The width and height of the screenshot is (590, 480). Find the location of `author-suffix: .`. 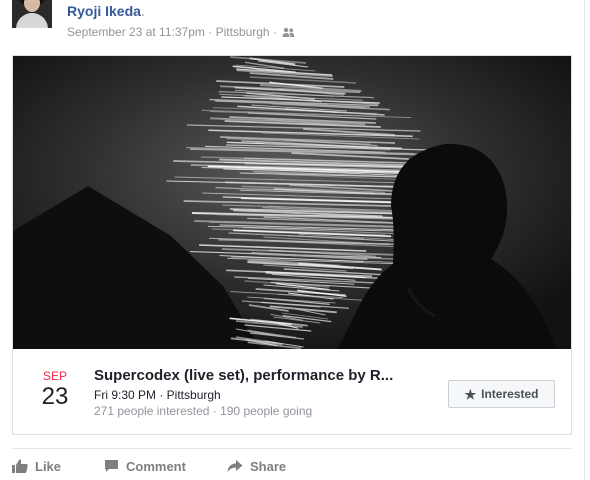

author-suffix: . is located at coordinates (142, 11).